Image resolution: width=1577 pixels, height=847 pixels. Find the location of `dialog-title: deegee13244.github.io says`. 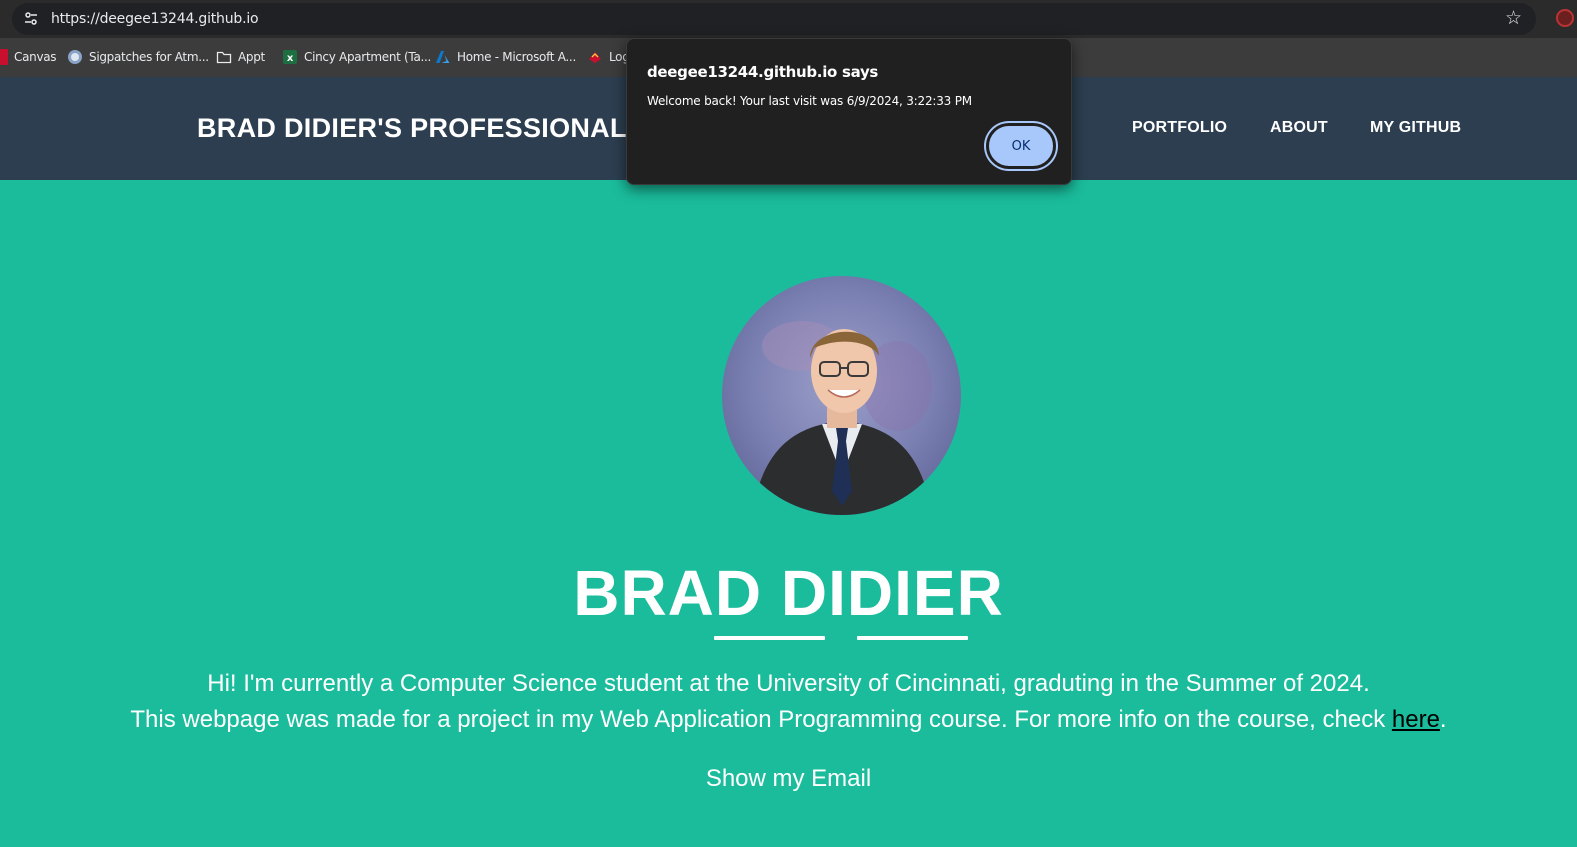

dialog-title: deegee13244.github.io says is located at coordinates (763, 72).